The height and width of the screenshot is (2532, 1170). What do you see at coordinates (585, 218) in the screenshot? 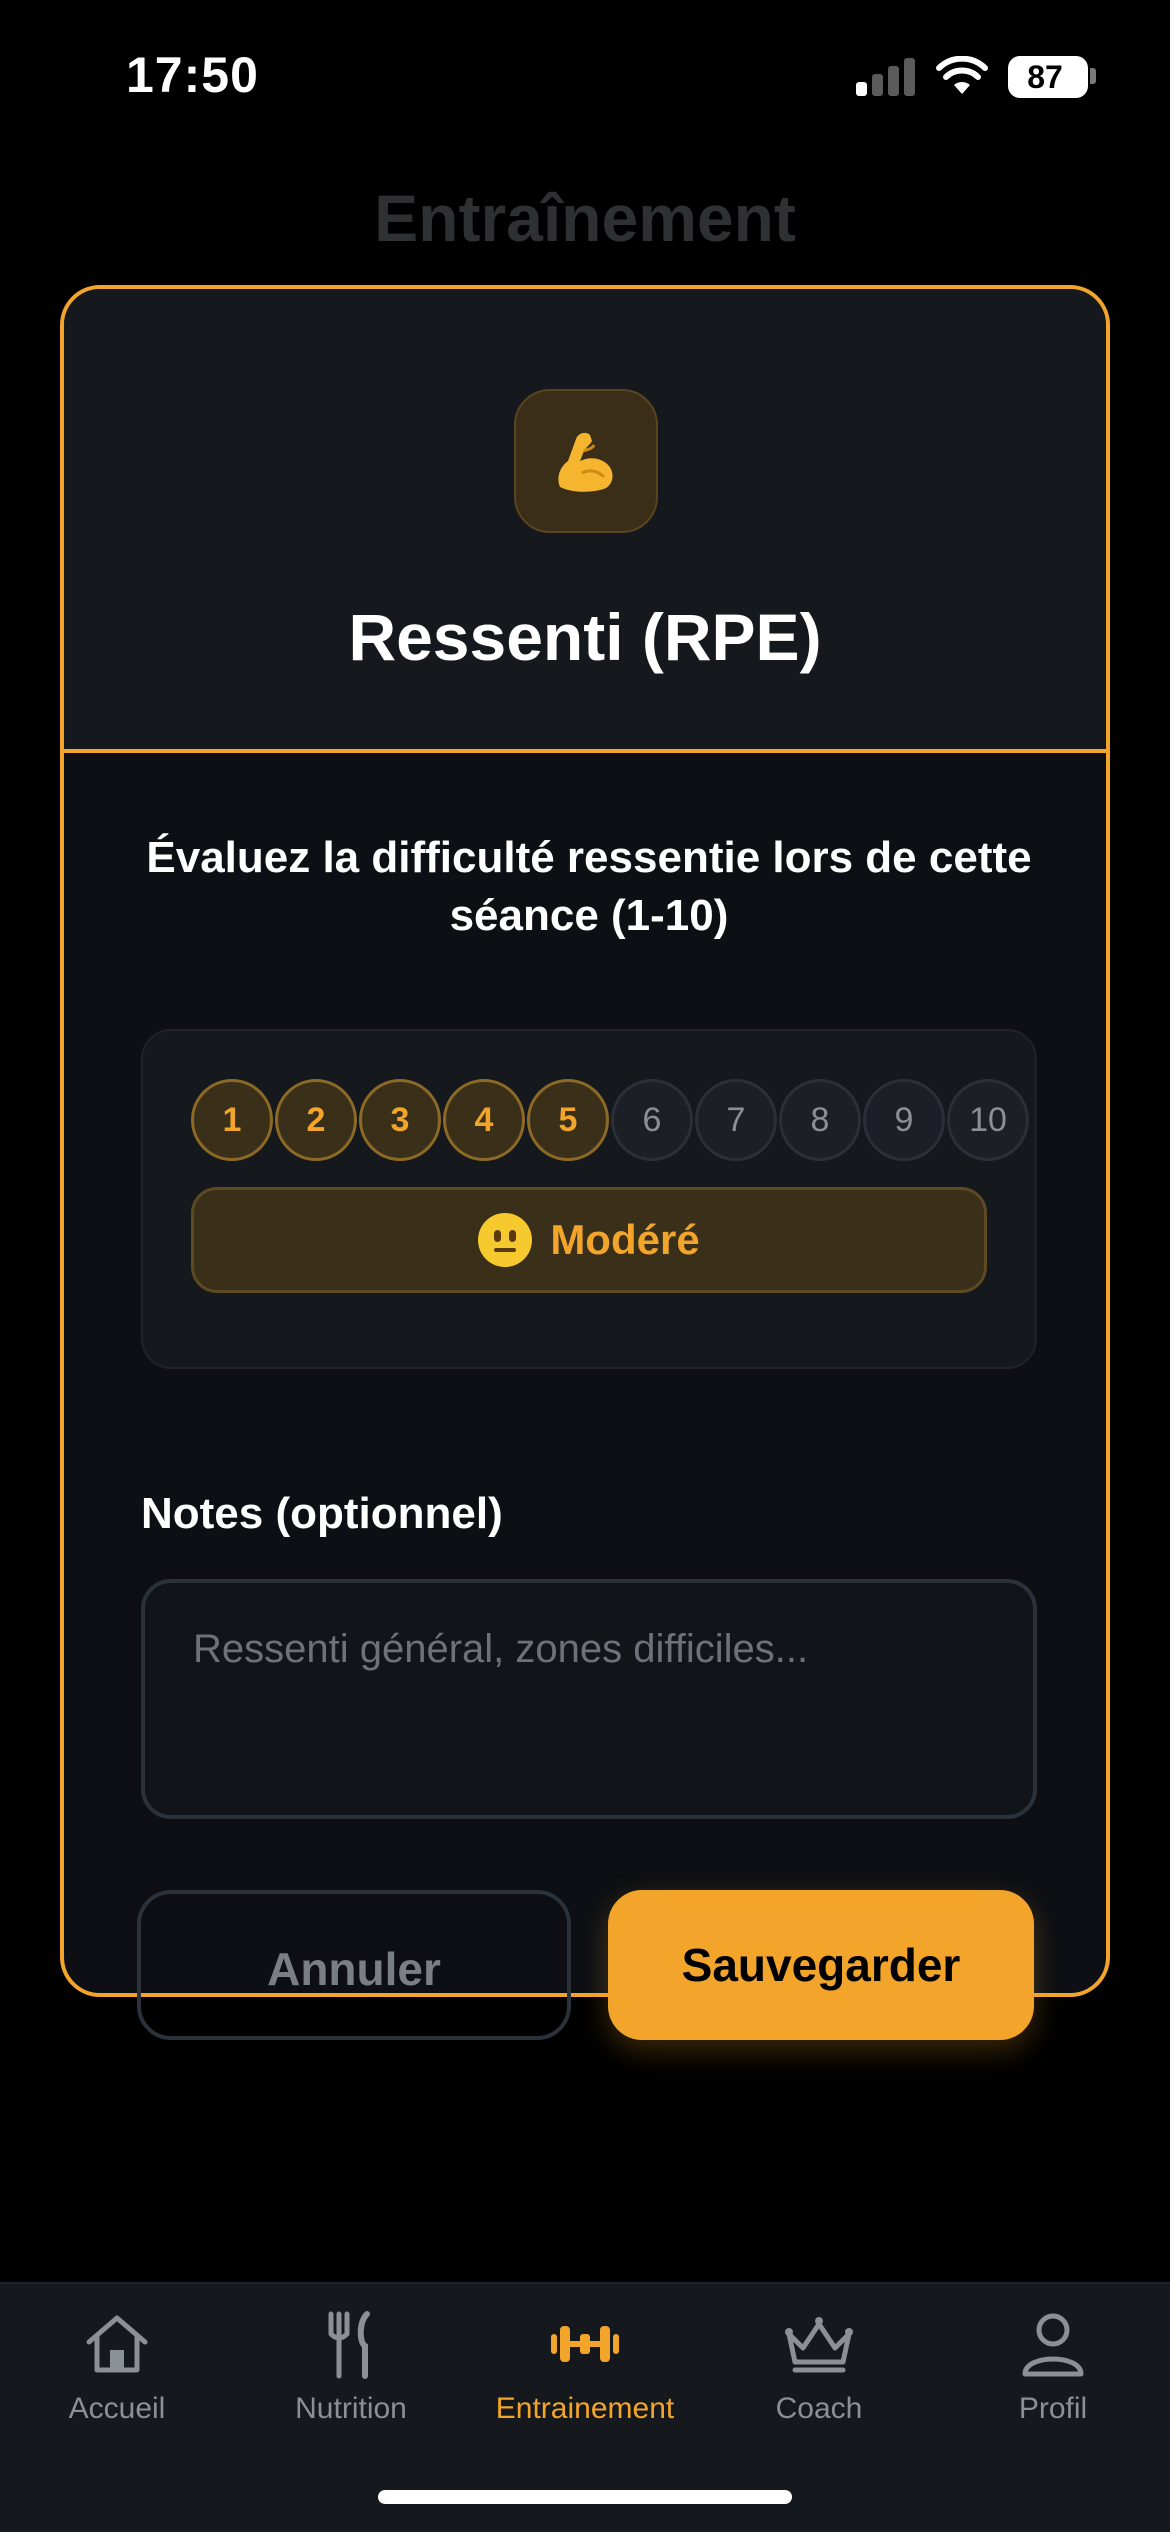
I see `page-title: Entraînement` at bounding box center [585, 218].